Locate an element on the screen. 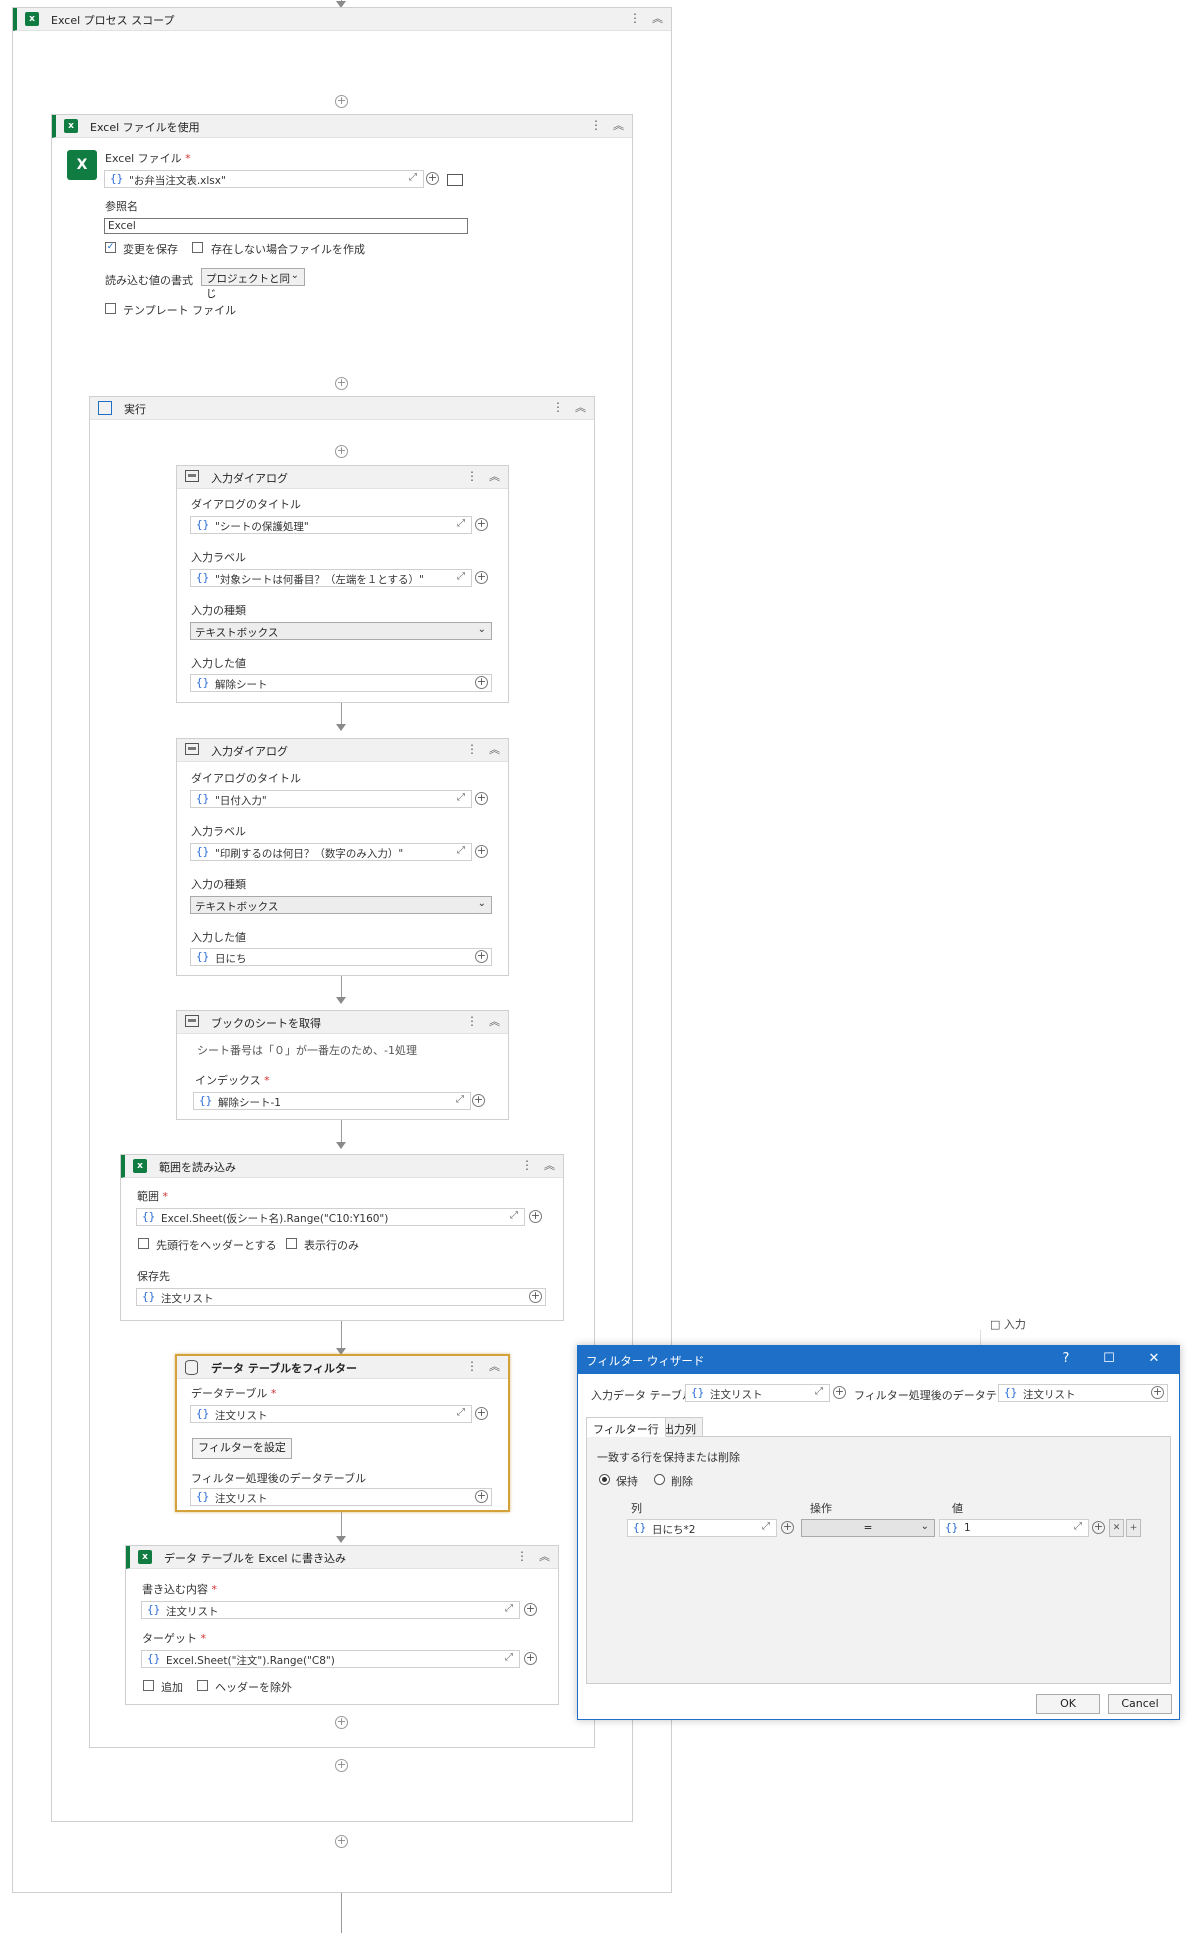 The width and height of the screenshot is (1200, 1940). input-label-field: {} "対象シートは何番目？（左端を１とする）" ⤢ is located at coordinates (331, 578).